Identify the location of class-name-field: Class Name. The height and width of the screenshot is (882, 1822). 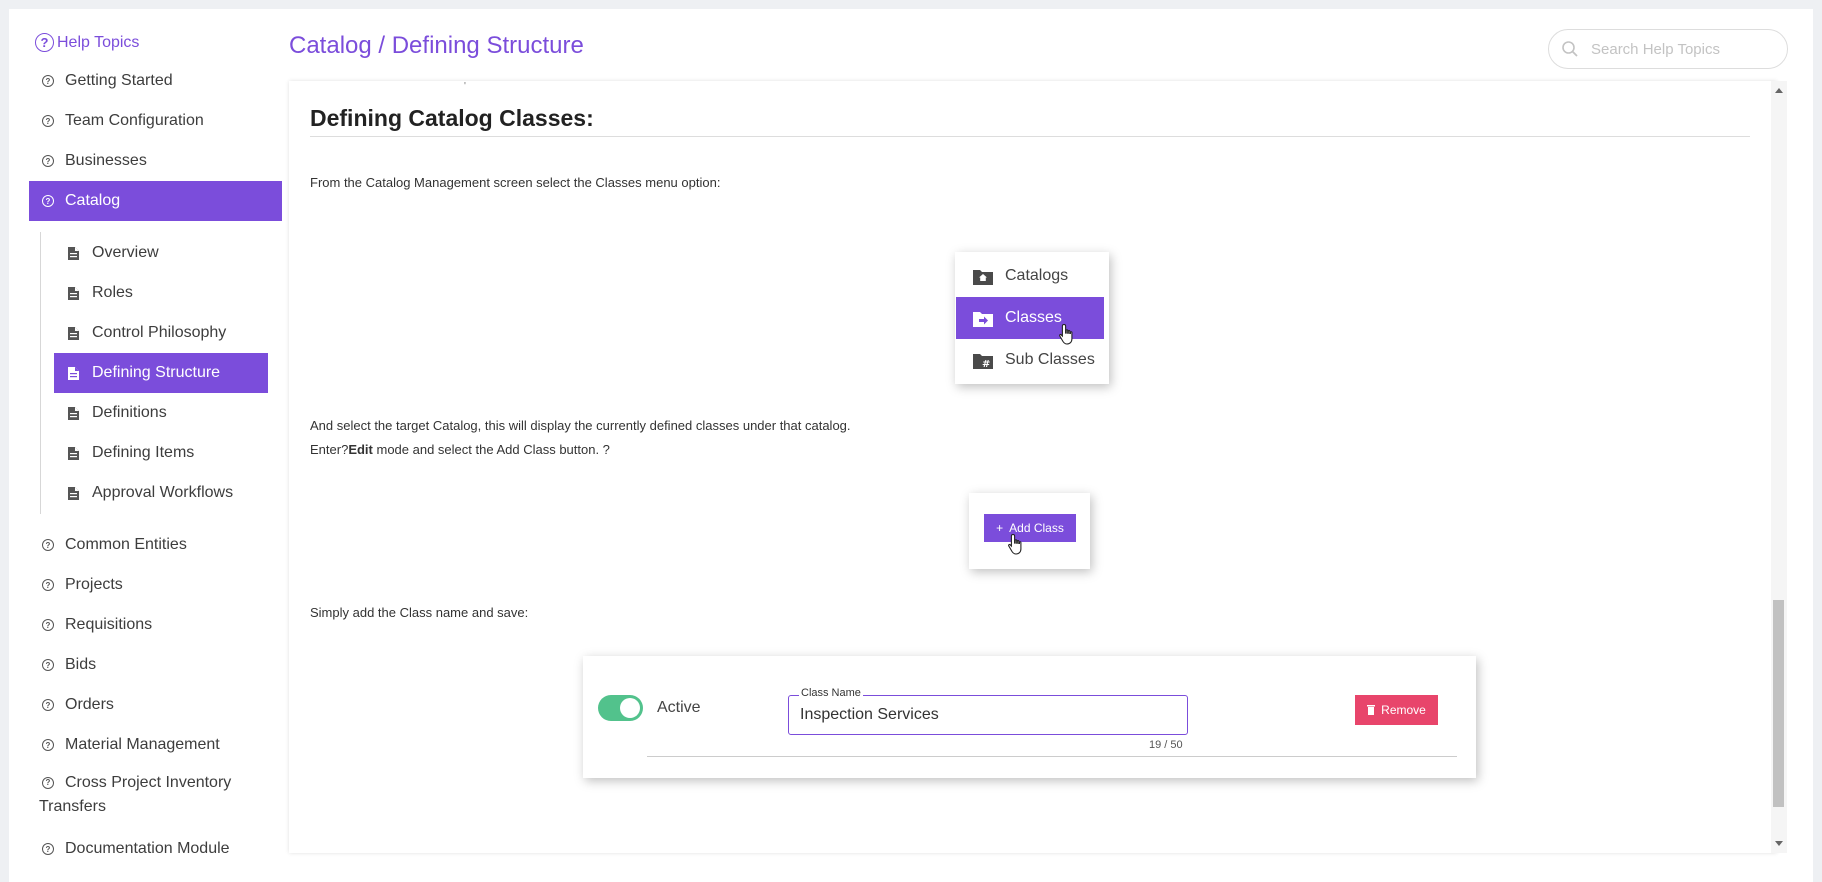
(988, 711).